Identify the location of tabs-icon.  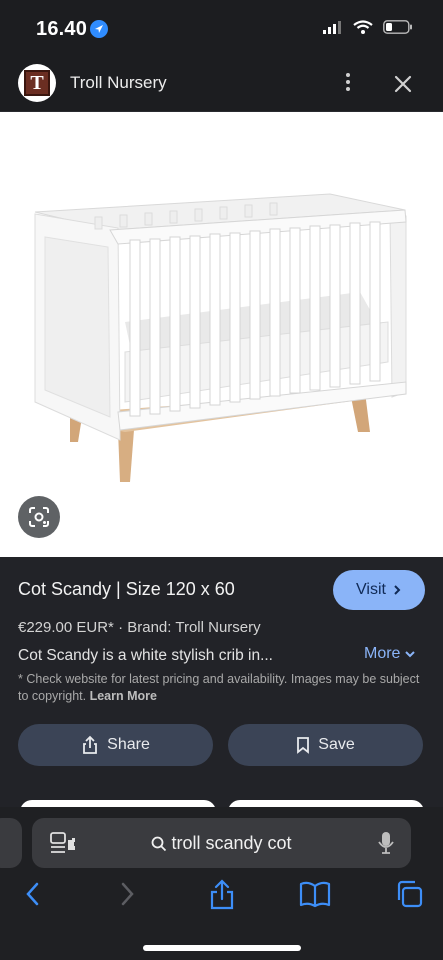
(409, 896).